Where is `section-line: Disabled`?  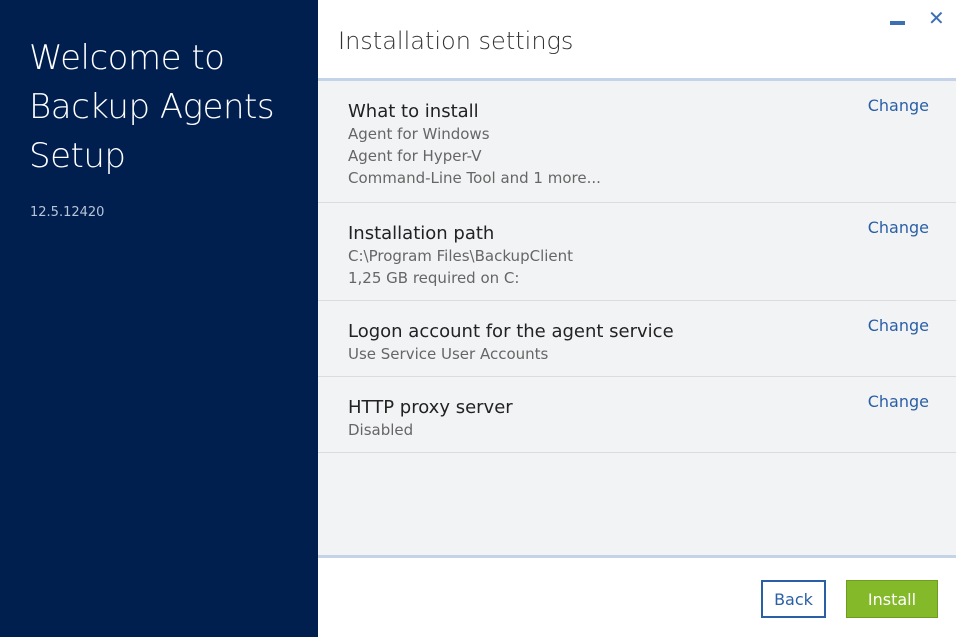 section-line: Disabled is located at coordinates (381, 430).